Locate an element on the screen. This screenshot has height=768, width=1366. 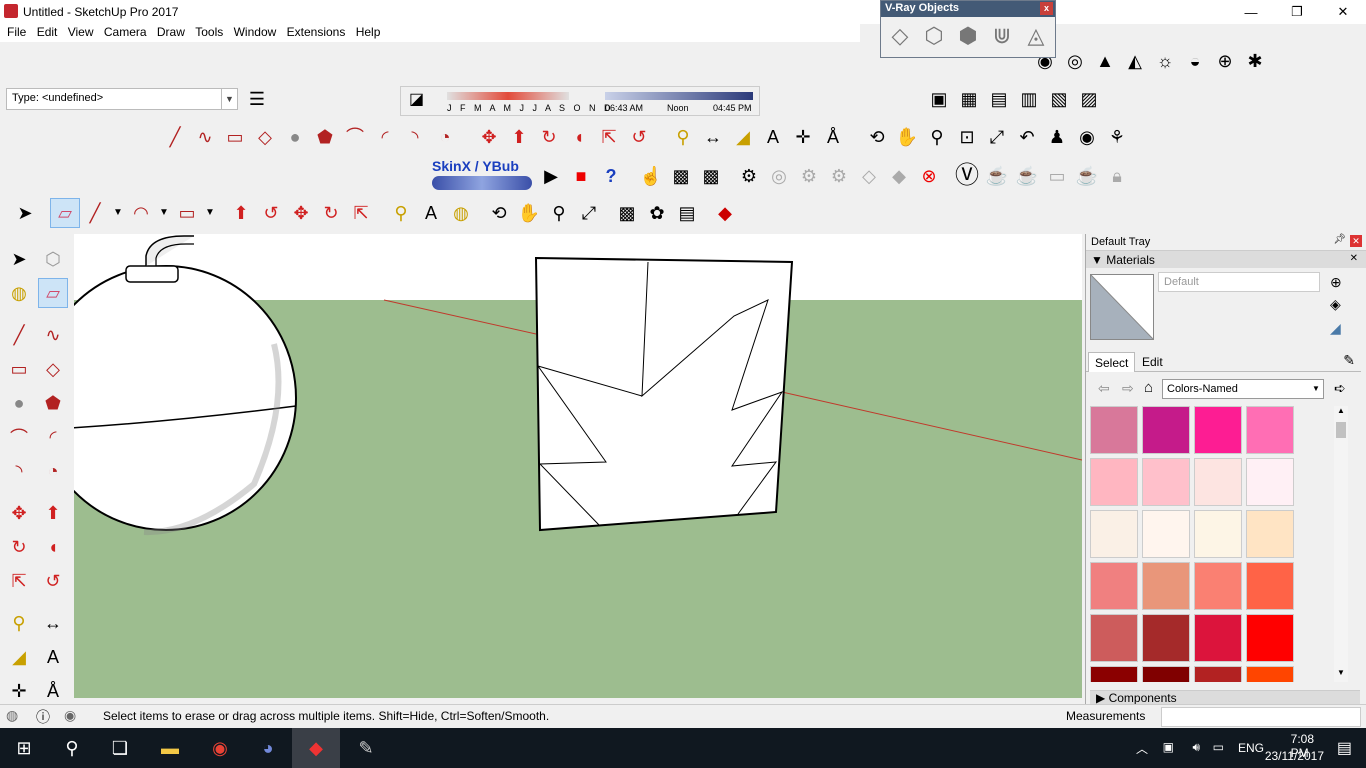
eraser-tool-icon: ▱ is located at coordinates (65, 213).